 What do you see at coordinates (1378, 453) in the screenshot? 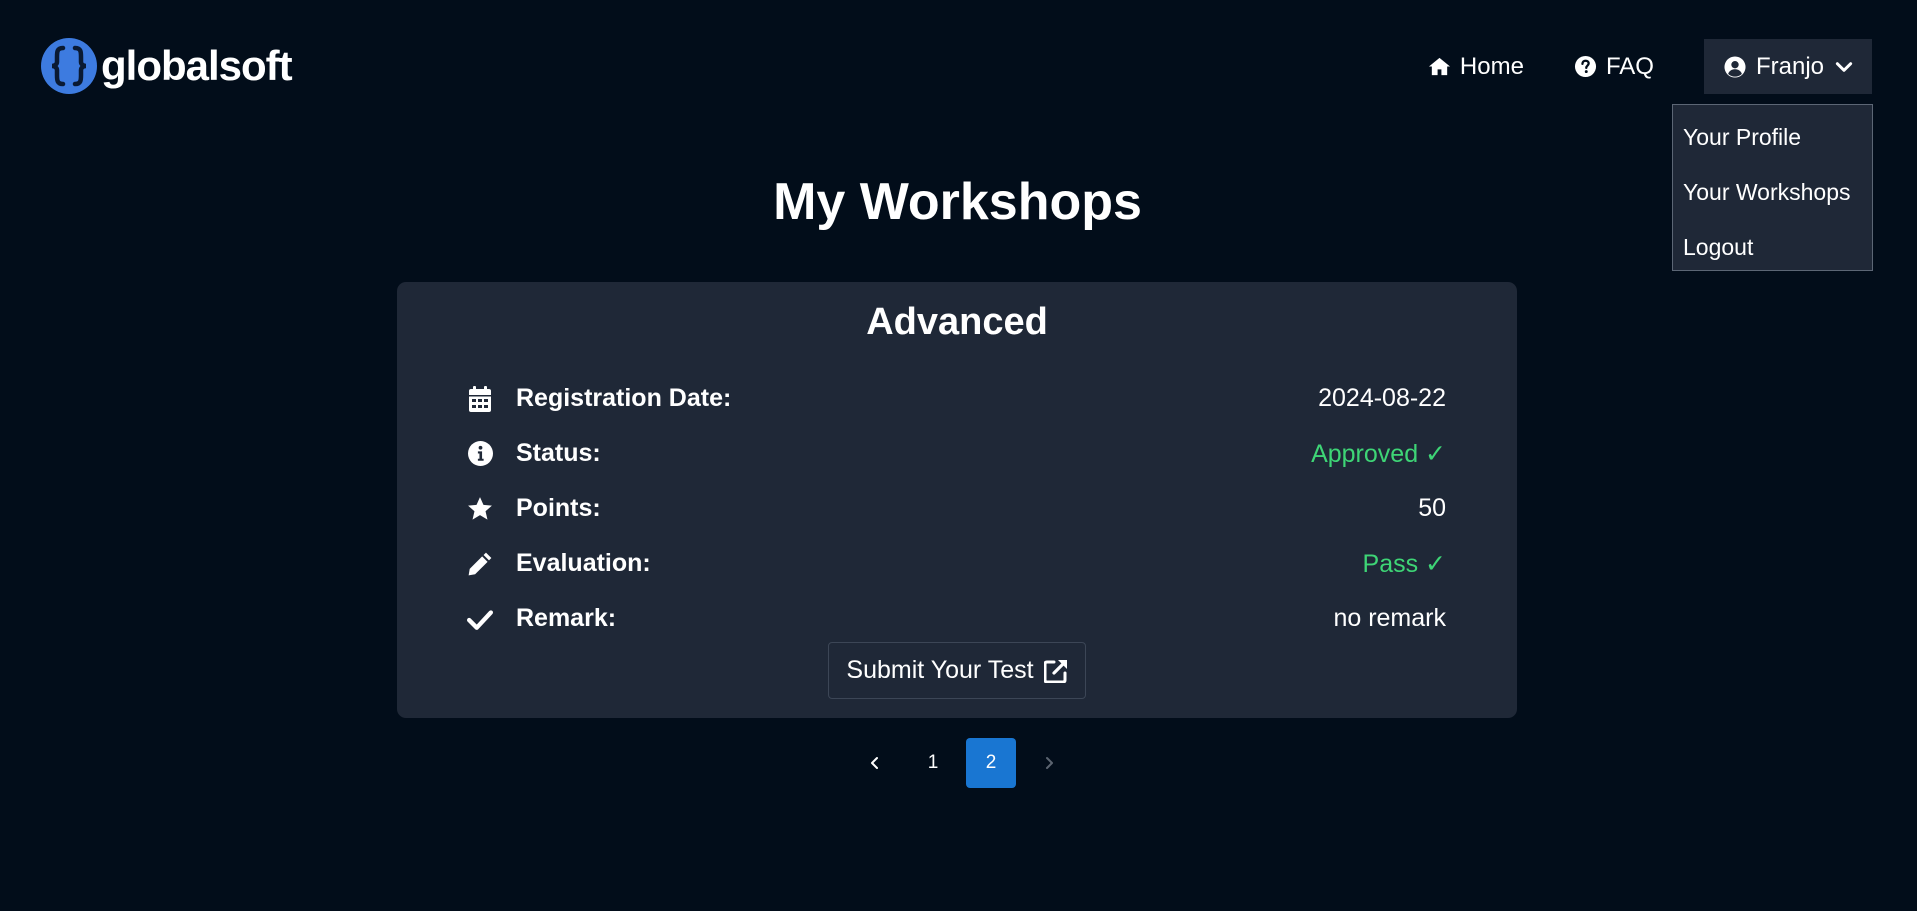
I see `status-value: Approved ✓` at bounding box center [1378, 453].